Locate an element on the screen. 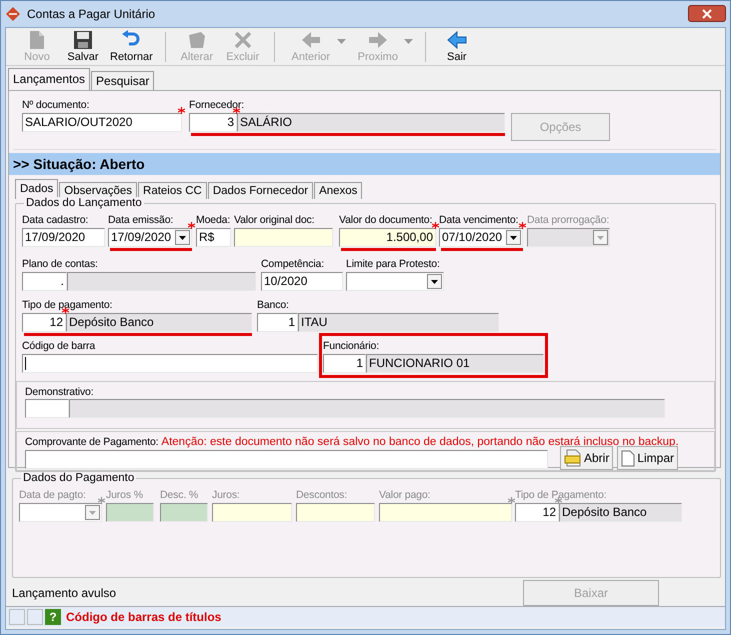 The height and width of the screenshot is (635, 731). input-field: 10/2020 is located at coordinates (302, 281).